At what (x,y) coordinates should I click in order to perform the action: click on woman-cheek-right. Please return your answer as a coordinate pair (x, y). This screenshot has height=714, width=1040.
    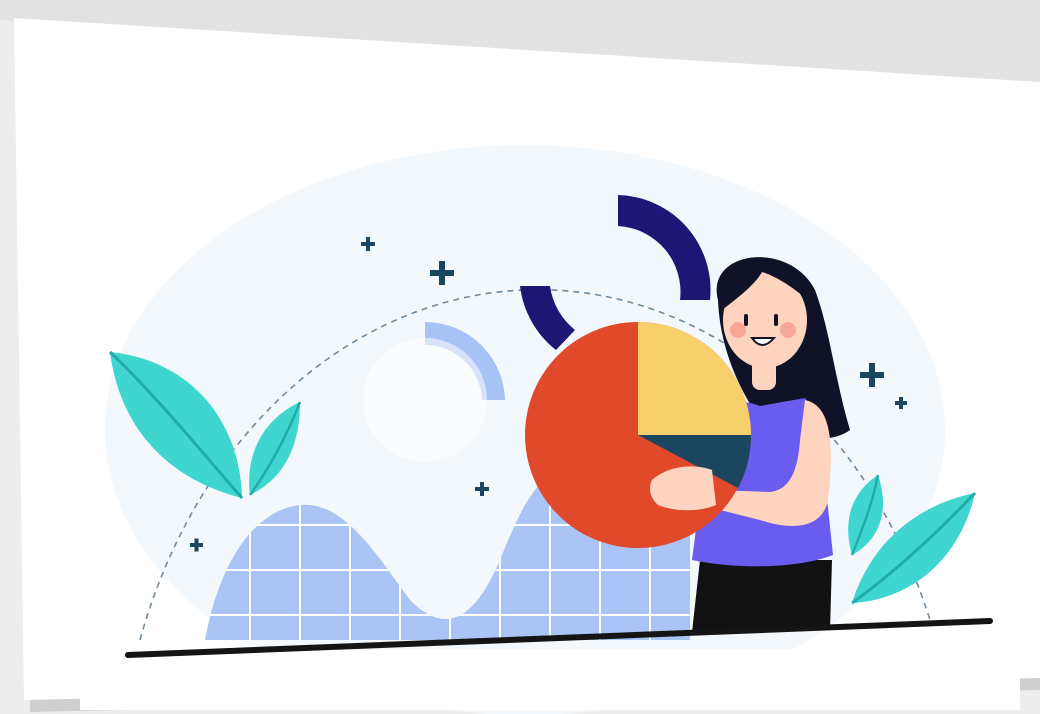
    Looking at the image, I should click on (788, 330).